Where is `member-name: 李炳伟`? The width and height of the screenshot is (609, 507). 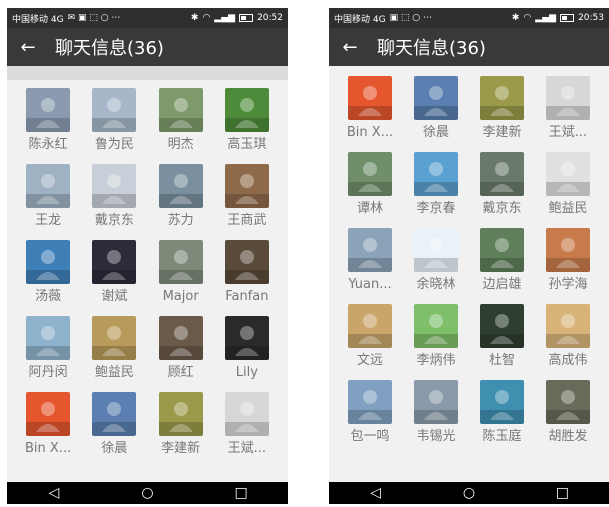 member-name: 李炳伟 is located at coordinates (436, 360).